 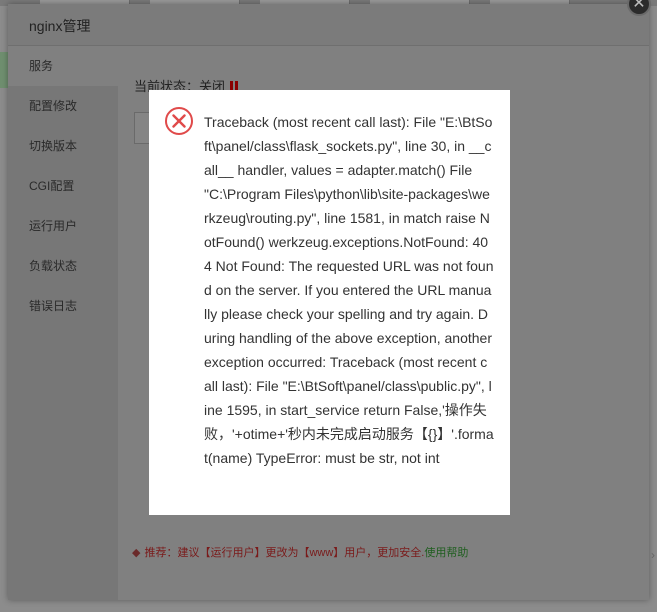 What do you see at coordinates (63, 106) in the screenshot?
I see `menu-item-config-edit: 配置修改` at bounding box center [63, 106].